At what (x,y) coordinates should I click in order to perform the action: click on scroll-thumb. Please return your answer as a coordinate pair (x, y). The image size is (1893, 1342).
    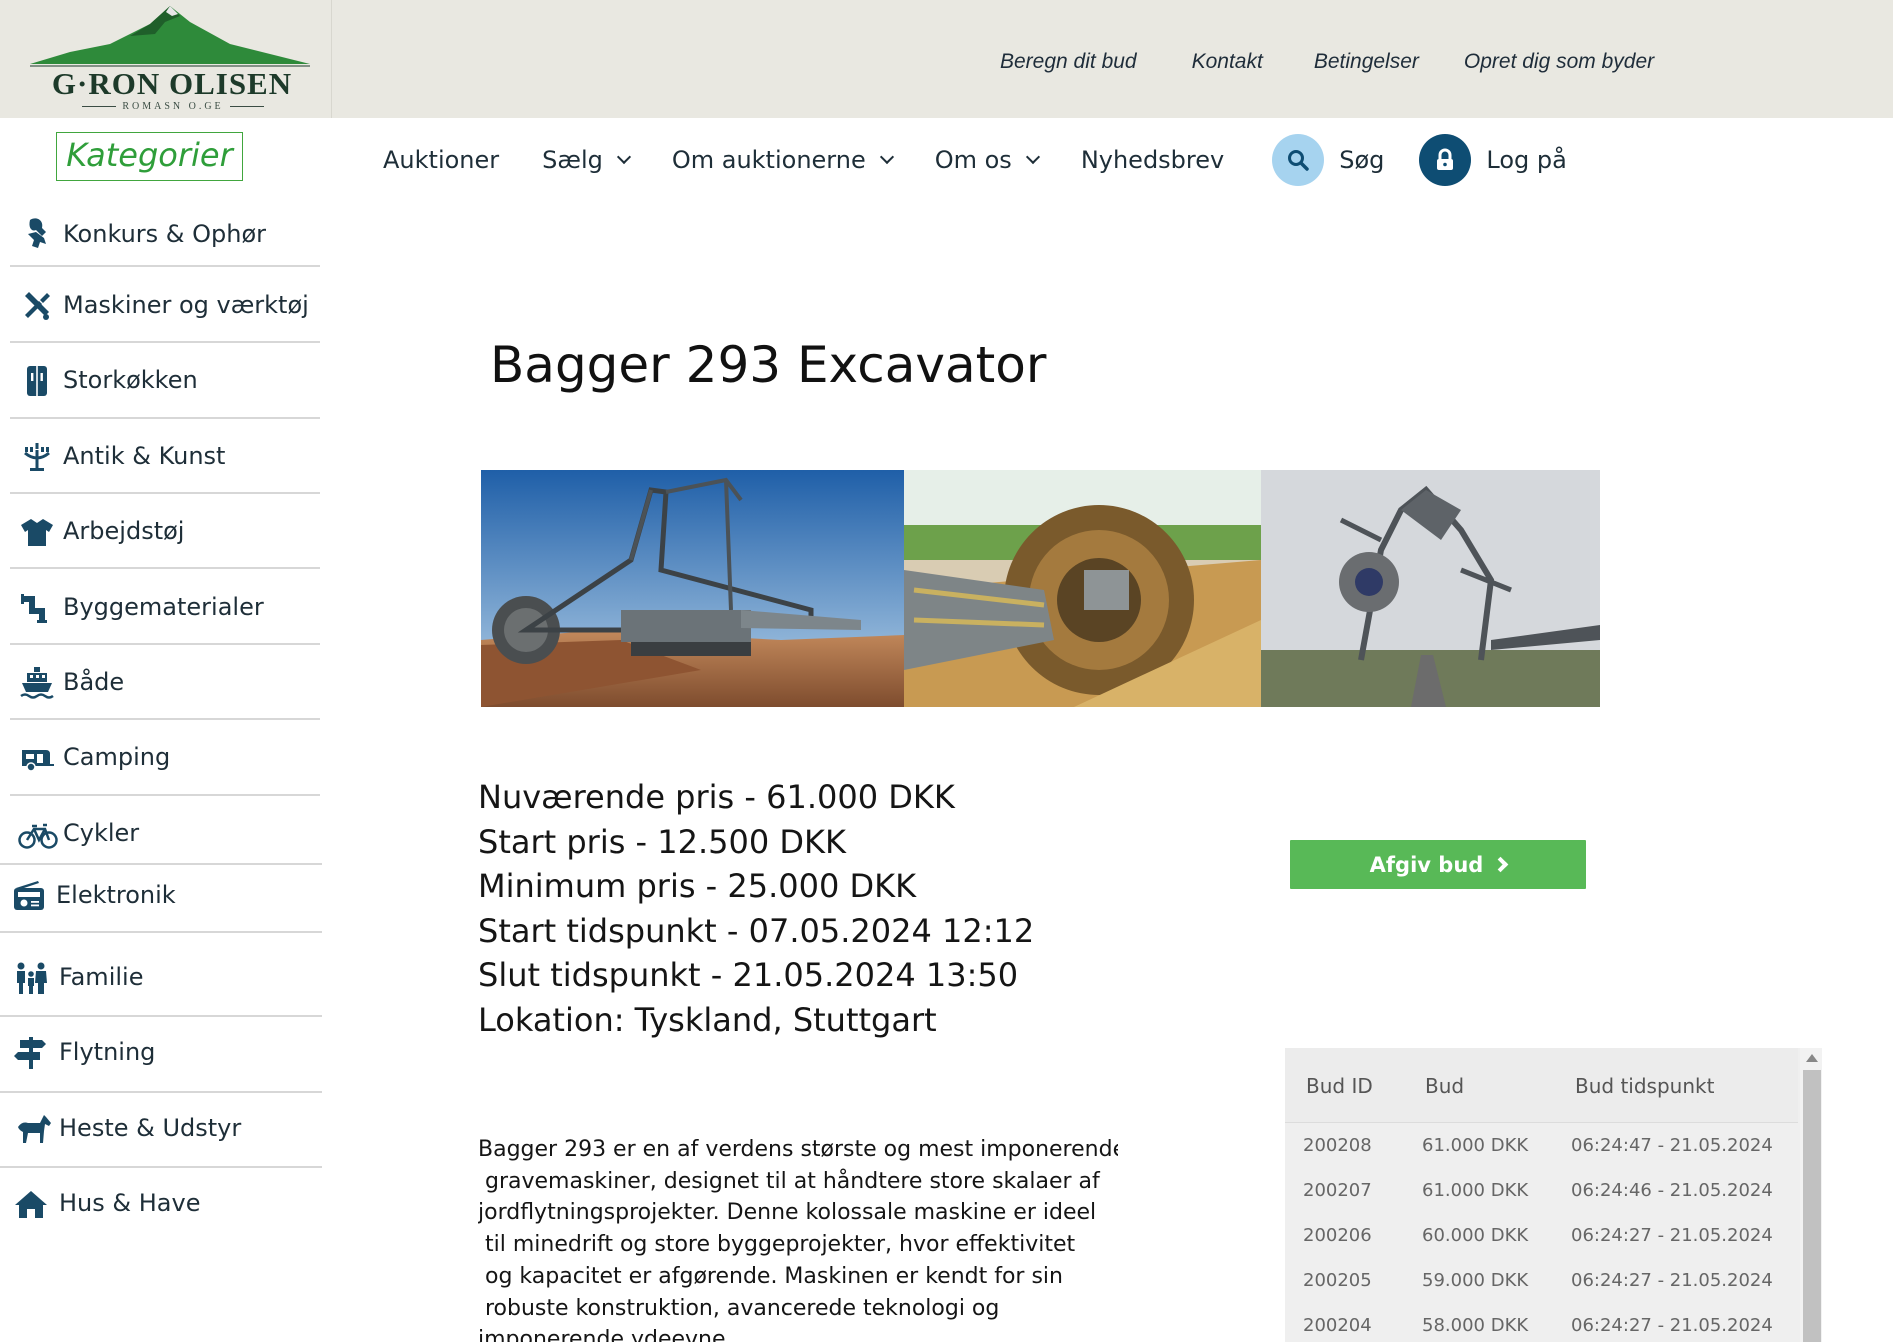
    Looking at the image, I should click on (1812, 1206).